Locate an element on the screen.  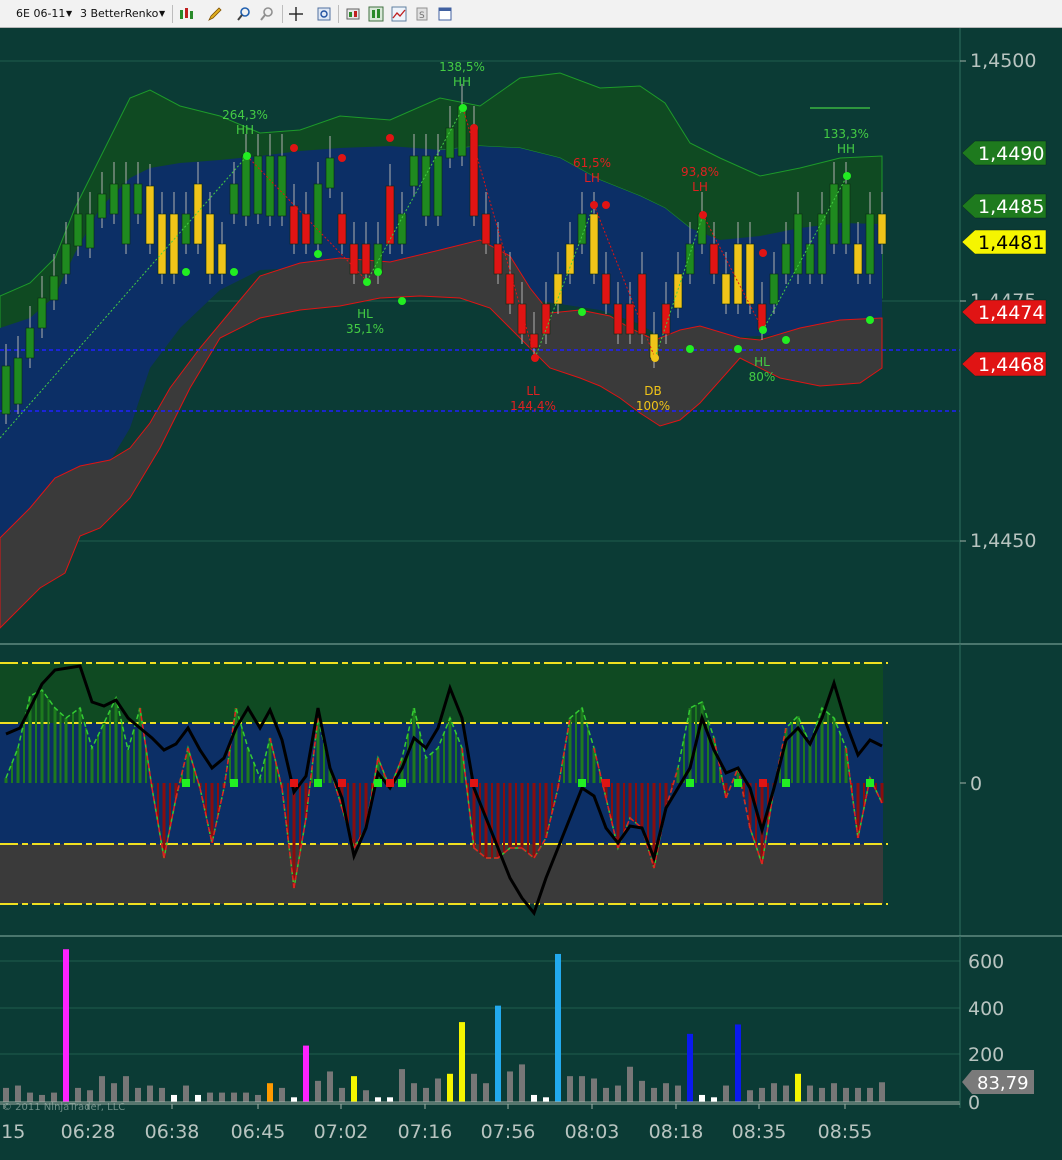
period-dropdown-icon: ▼ is located at coordinates (162, 13).